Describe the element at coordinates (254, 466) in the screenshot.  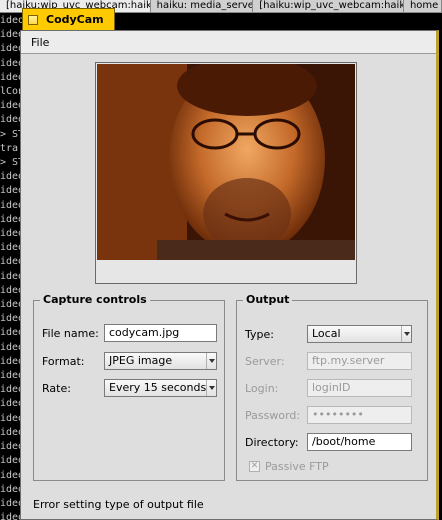
I see `passive-ftp-checkbox: ✕` at that location.